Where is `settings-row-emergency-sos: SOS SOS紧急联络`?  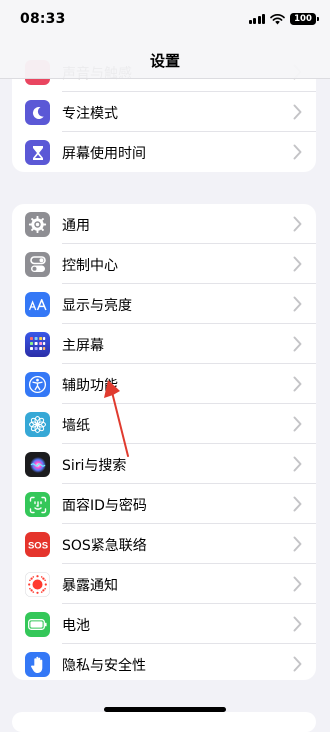 settings-row-emergency-sos: SOS SOS紧急联络 is located at coordinates (164, 544).